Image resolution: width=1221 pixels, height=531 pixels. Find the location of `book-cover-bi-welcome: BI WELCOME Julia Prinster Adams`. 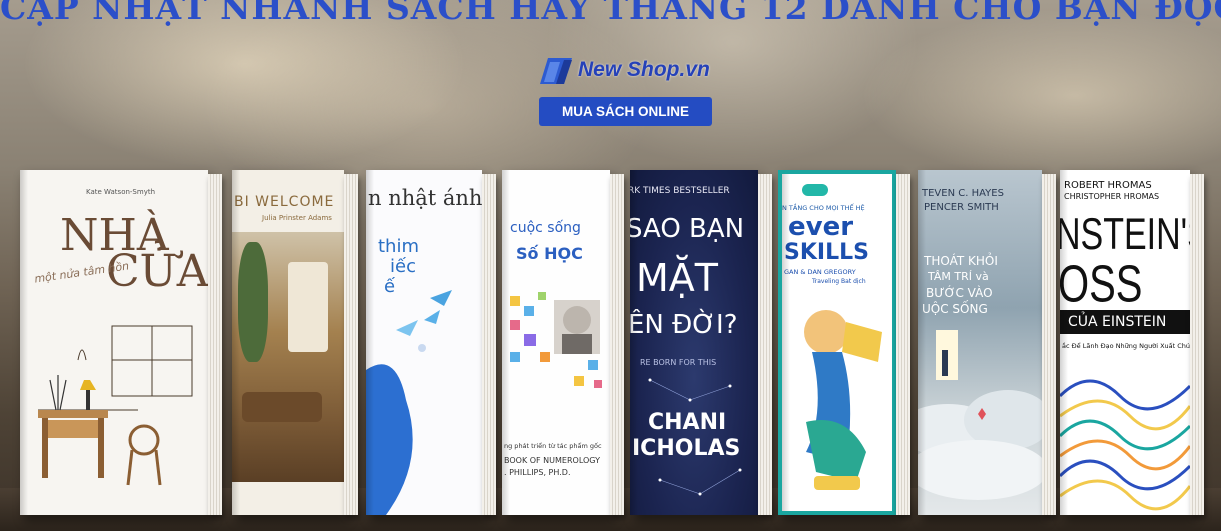

book-cover-bi-welcome: BI WELCOME Julia Prinster Adams is located at coordinates (288, 342).